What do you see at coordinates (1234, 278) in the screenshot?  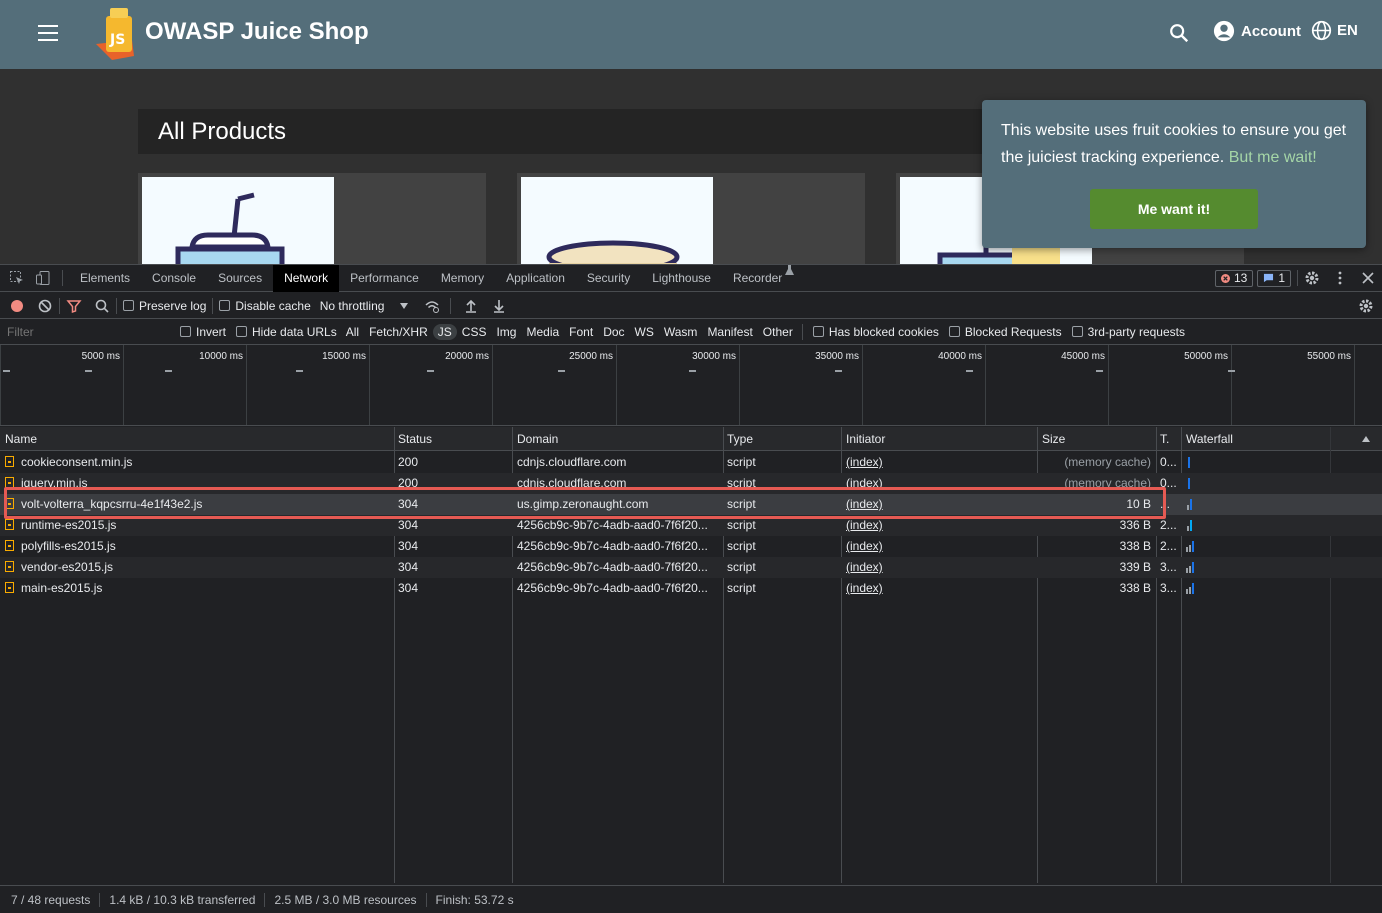 I see `error-count-badge: 13` at bounding box center [1234, 278].